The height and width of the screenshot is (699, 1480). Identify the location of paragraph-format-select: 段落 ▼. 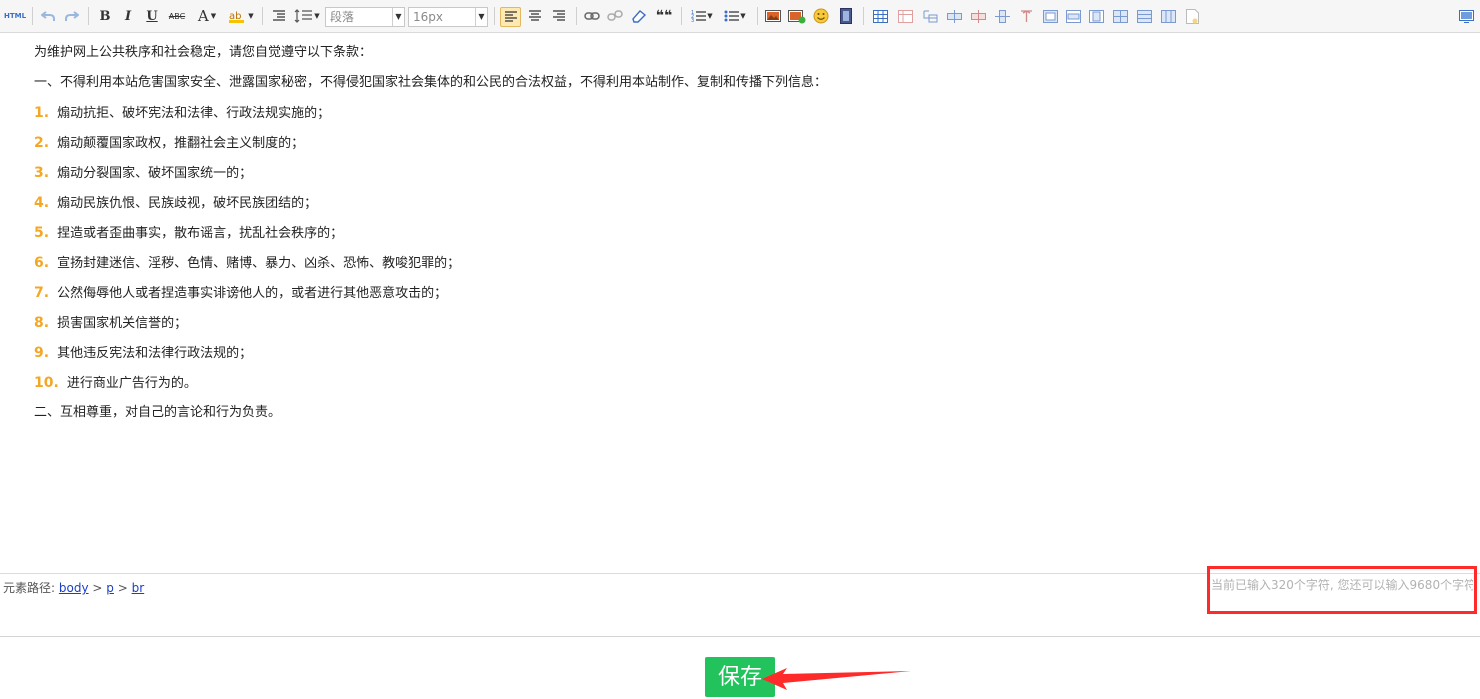
(365, 17).